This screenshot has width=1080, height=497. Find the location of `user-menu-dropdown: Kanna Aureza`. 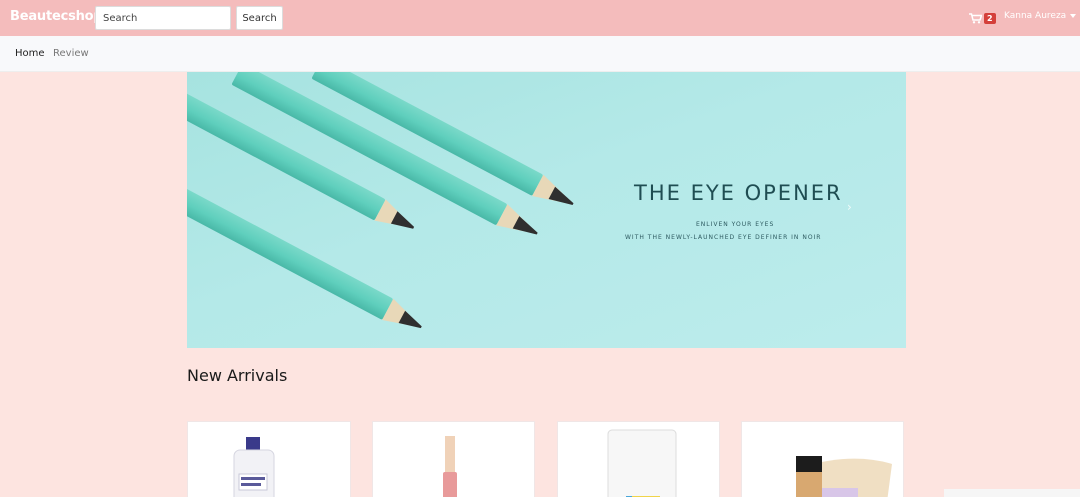

user-menu-dropdown: Kanna Aureza is located at coordinates (1040, 16).